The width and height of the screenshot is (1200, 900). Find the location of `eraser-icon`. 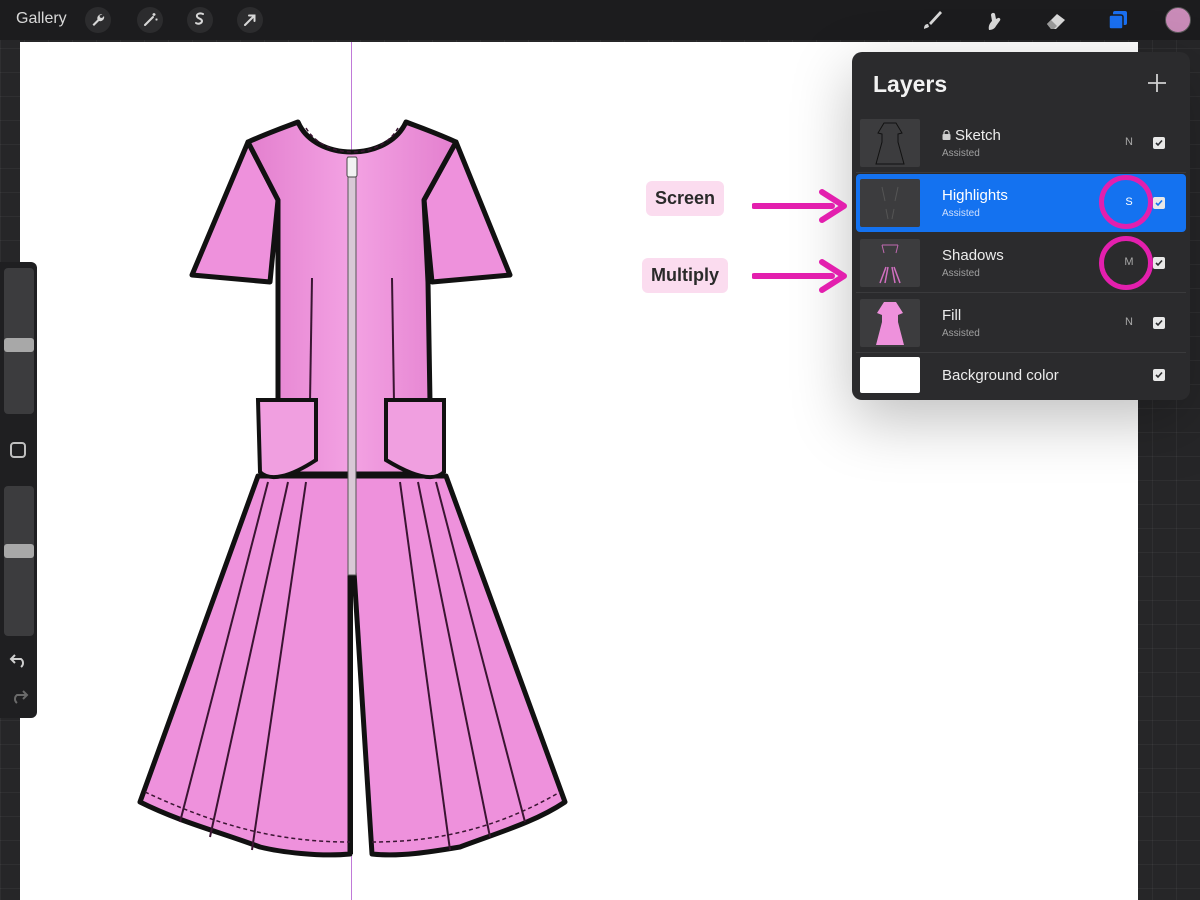

eraser-icon is located at coordinates (1056, 20).